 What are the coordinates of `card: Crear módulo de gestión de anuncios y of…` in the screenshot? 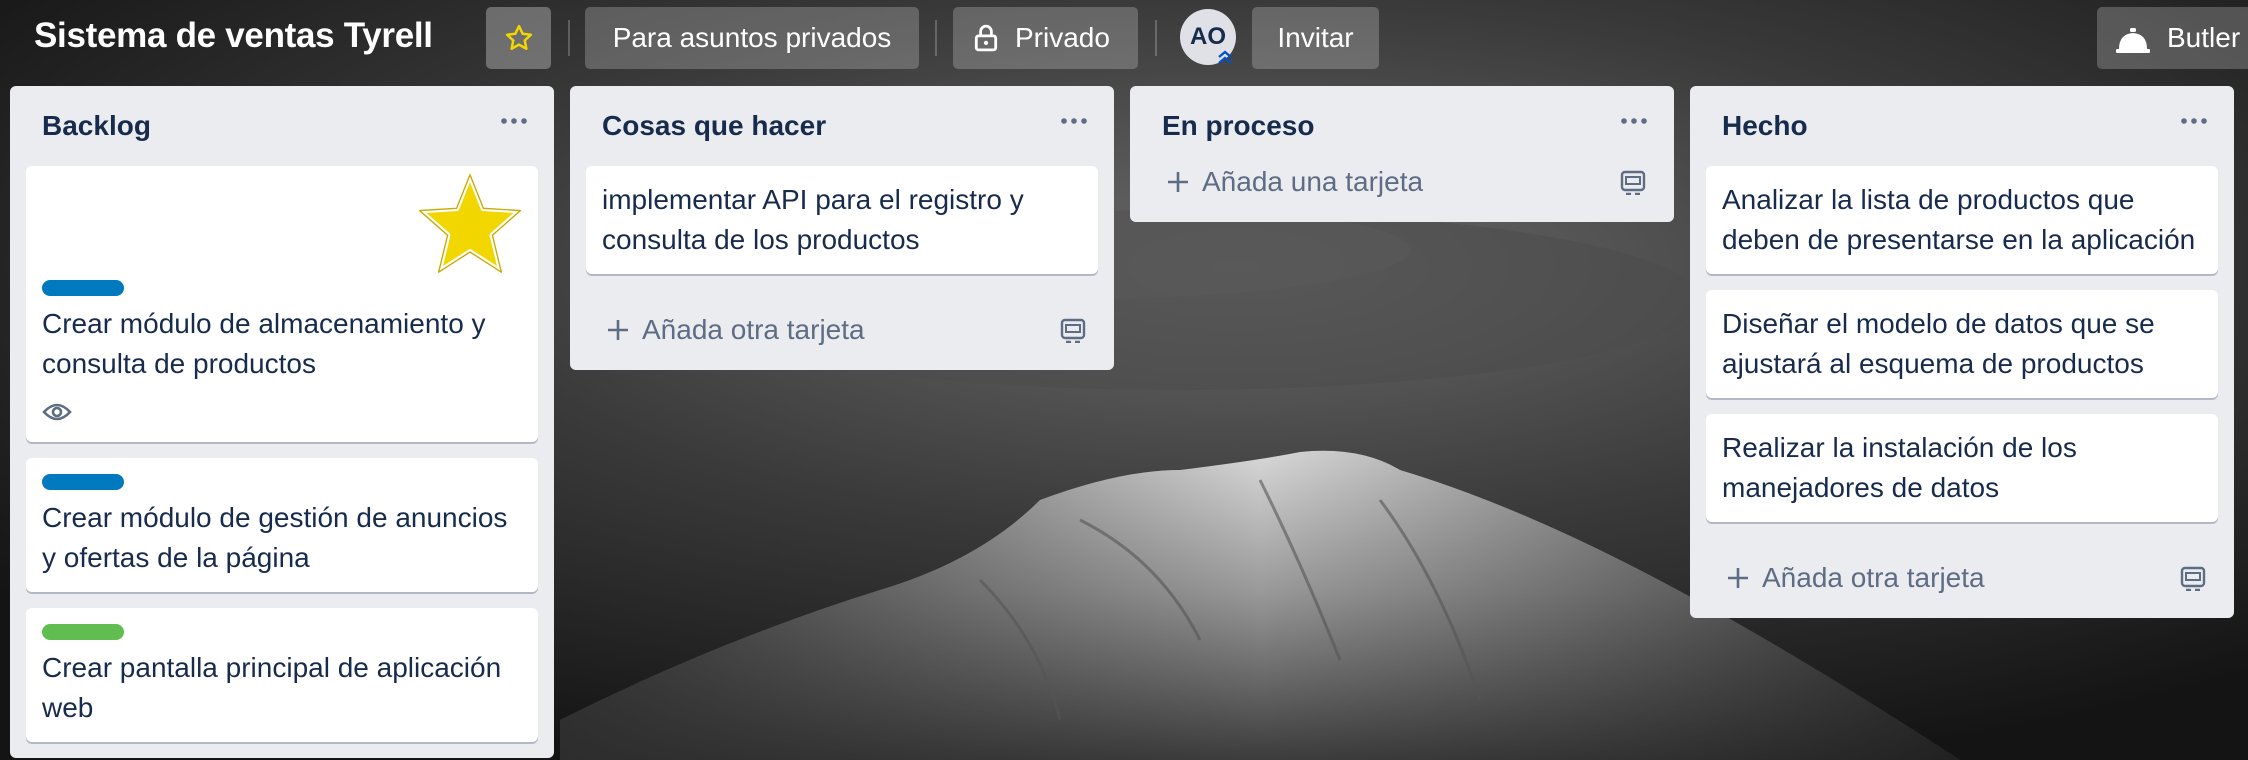 It's located at (282, 525).